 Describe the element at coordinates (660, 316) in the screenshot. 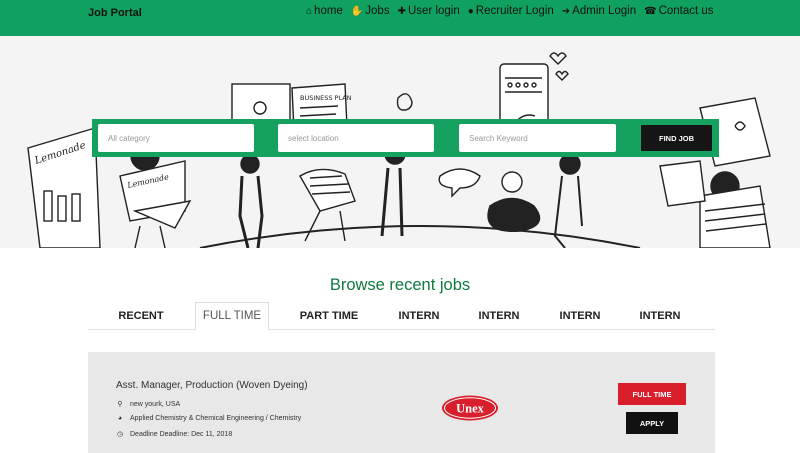

I see `tab-intern-4: INTERN` at that location.